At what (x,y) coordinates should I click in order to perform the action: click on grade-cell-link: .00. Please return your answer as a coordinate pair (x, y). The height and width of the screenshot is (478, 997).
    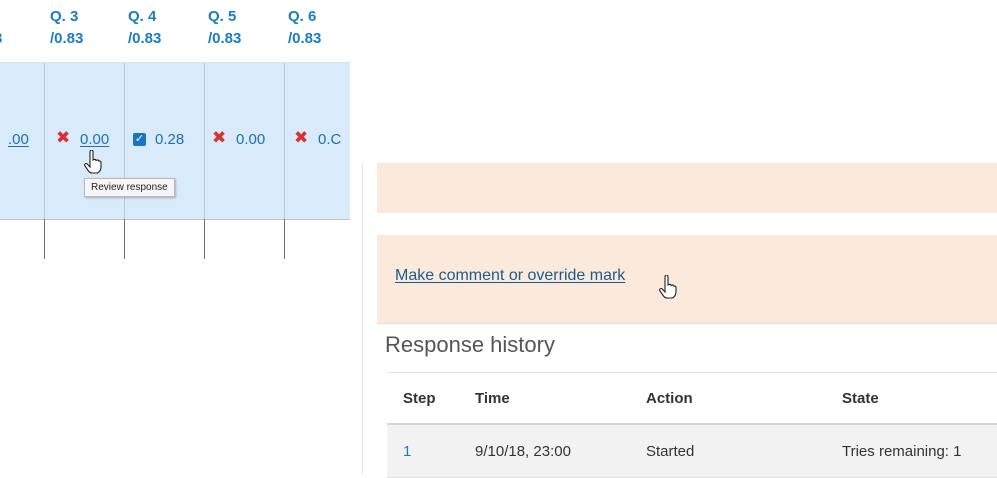
    Looking at the image, I should click on (18, 139).